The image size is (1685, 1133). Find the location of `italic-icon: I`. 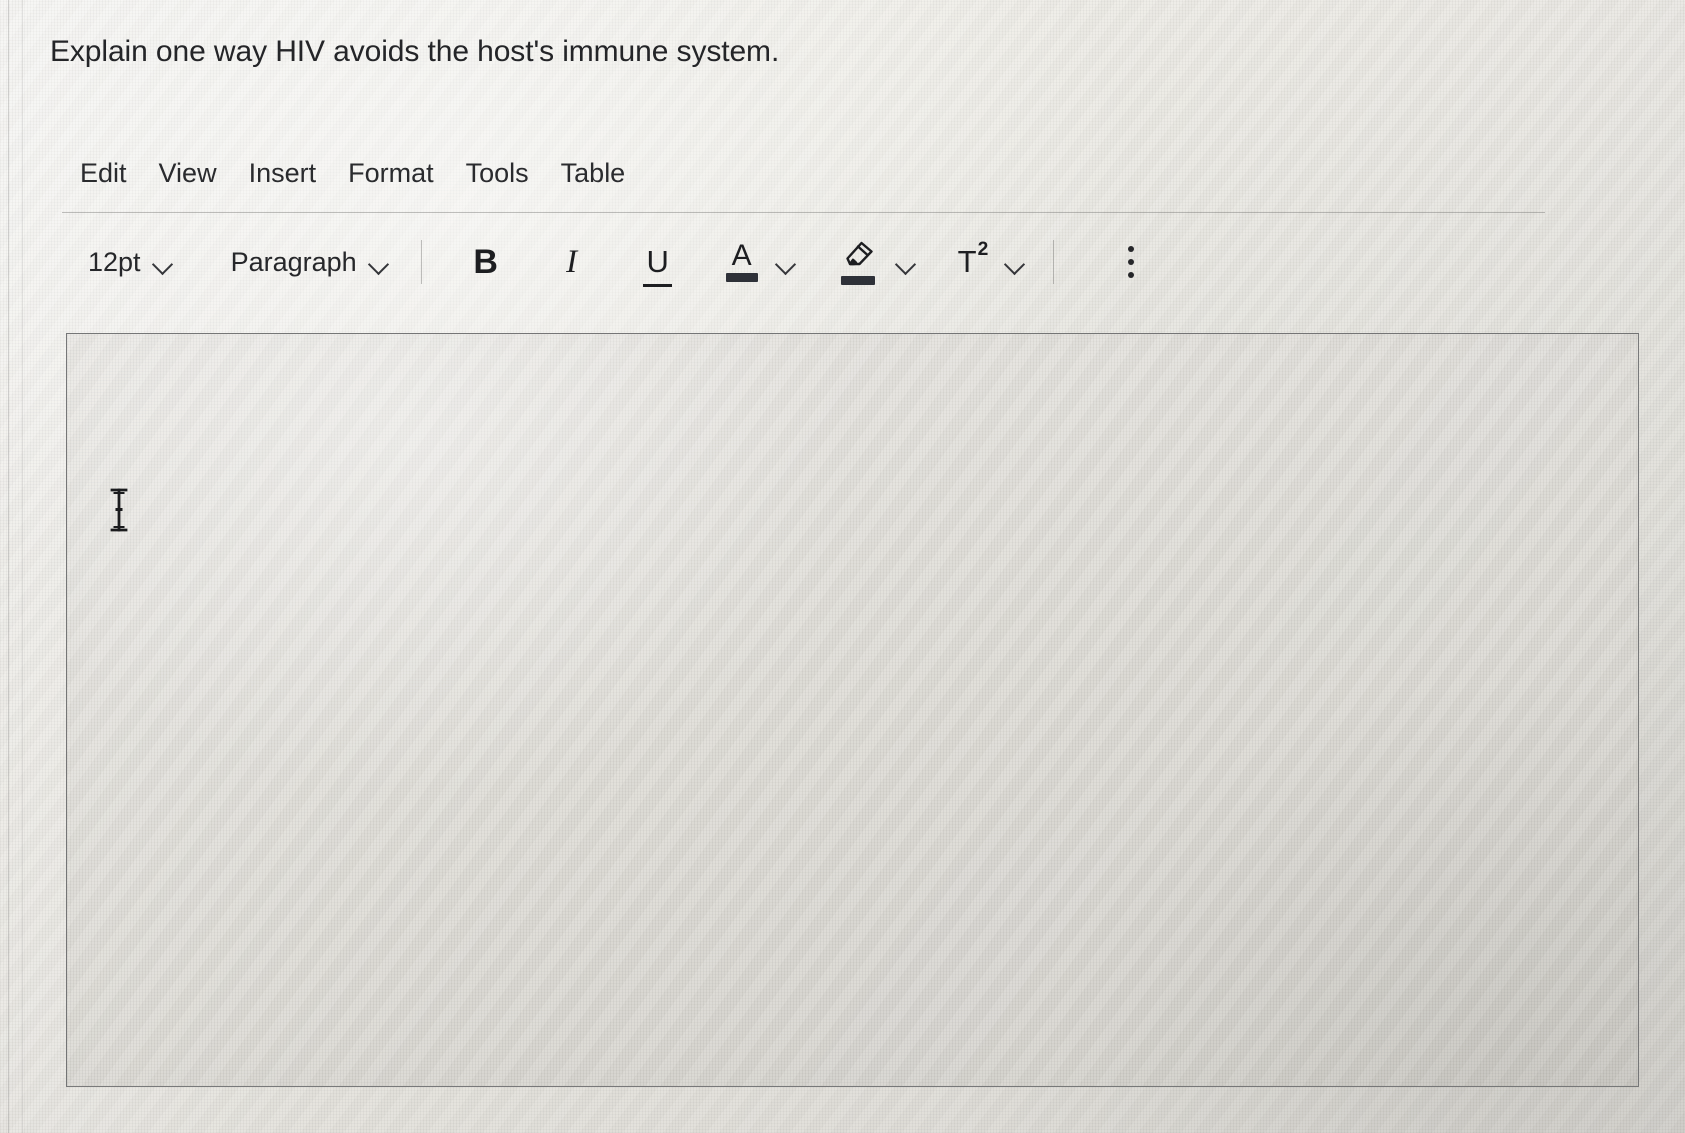

italic-icon: I is located at coordinates (572, 261).